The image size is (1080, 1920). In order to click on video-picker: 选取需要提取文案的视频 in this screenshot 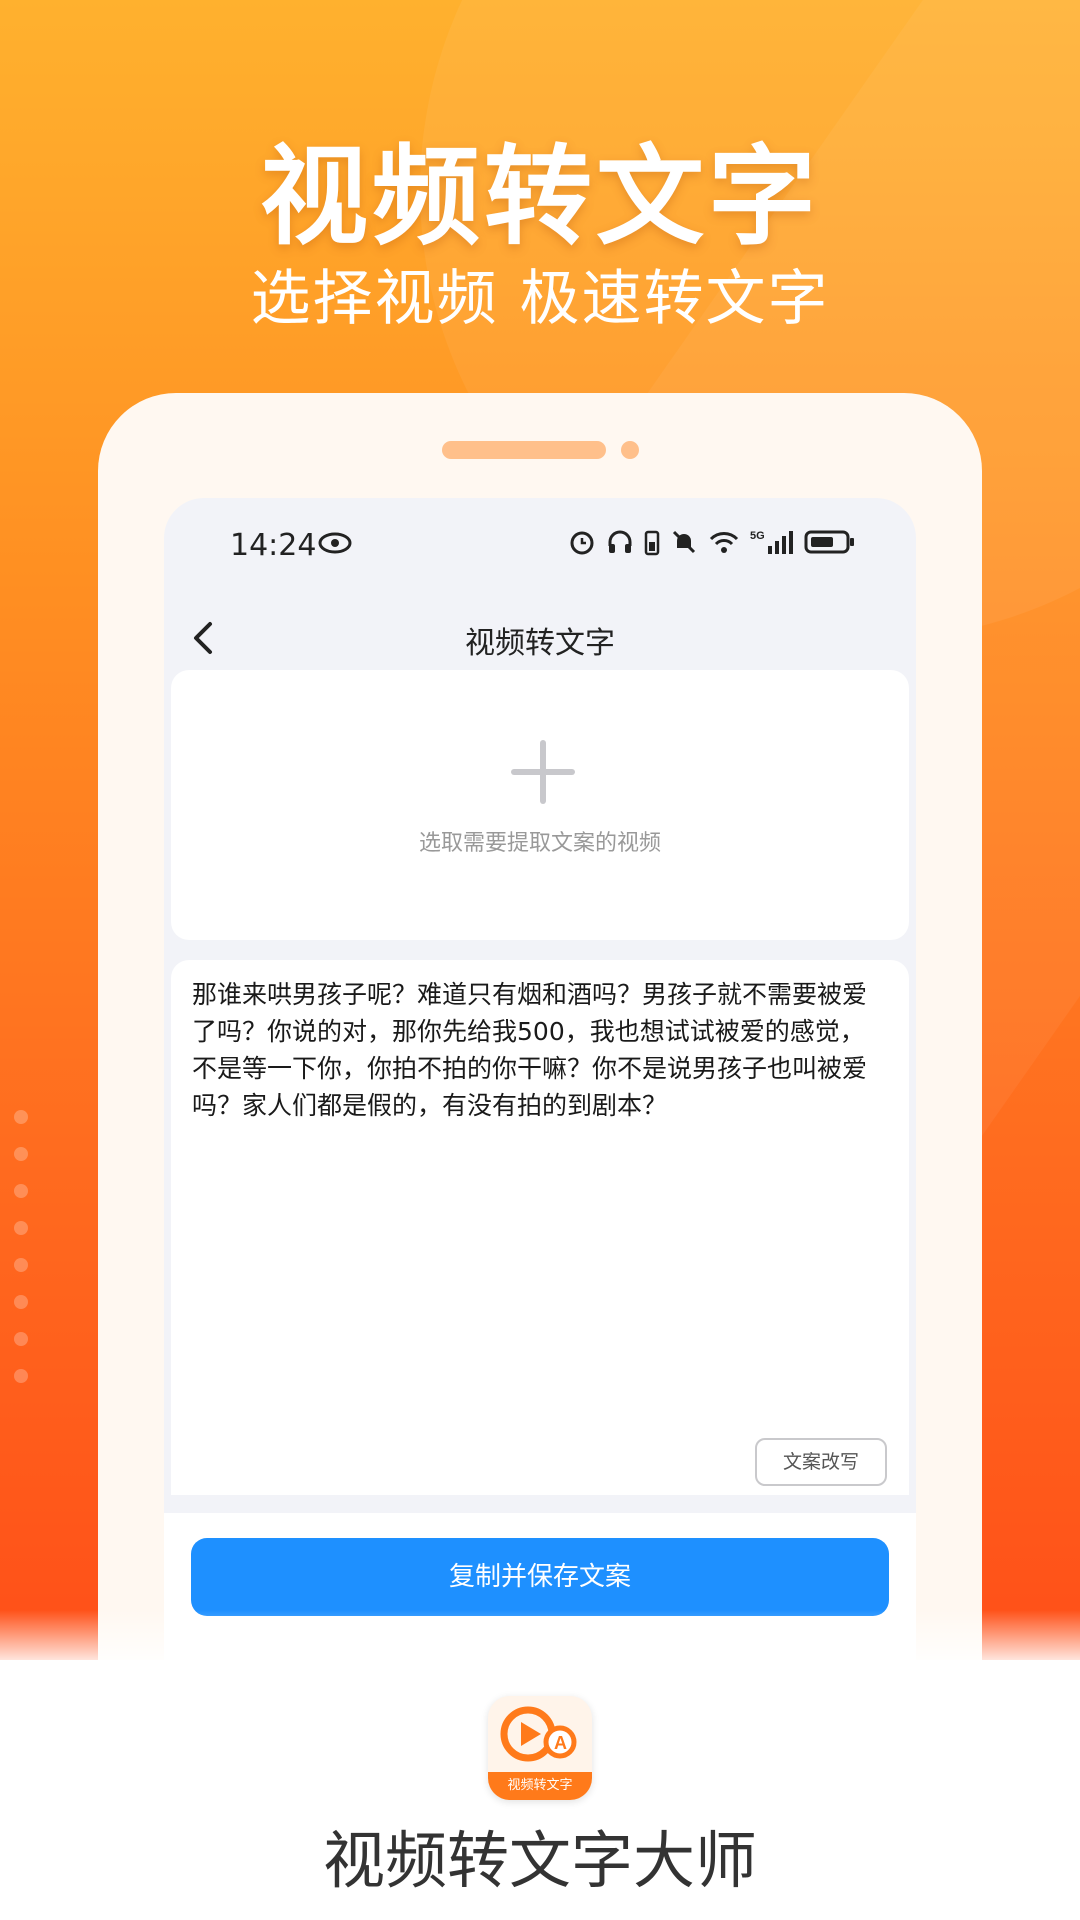, I will do `click(540, 805)`.